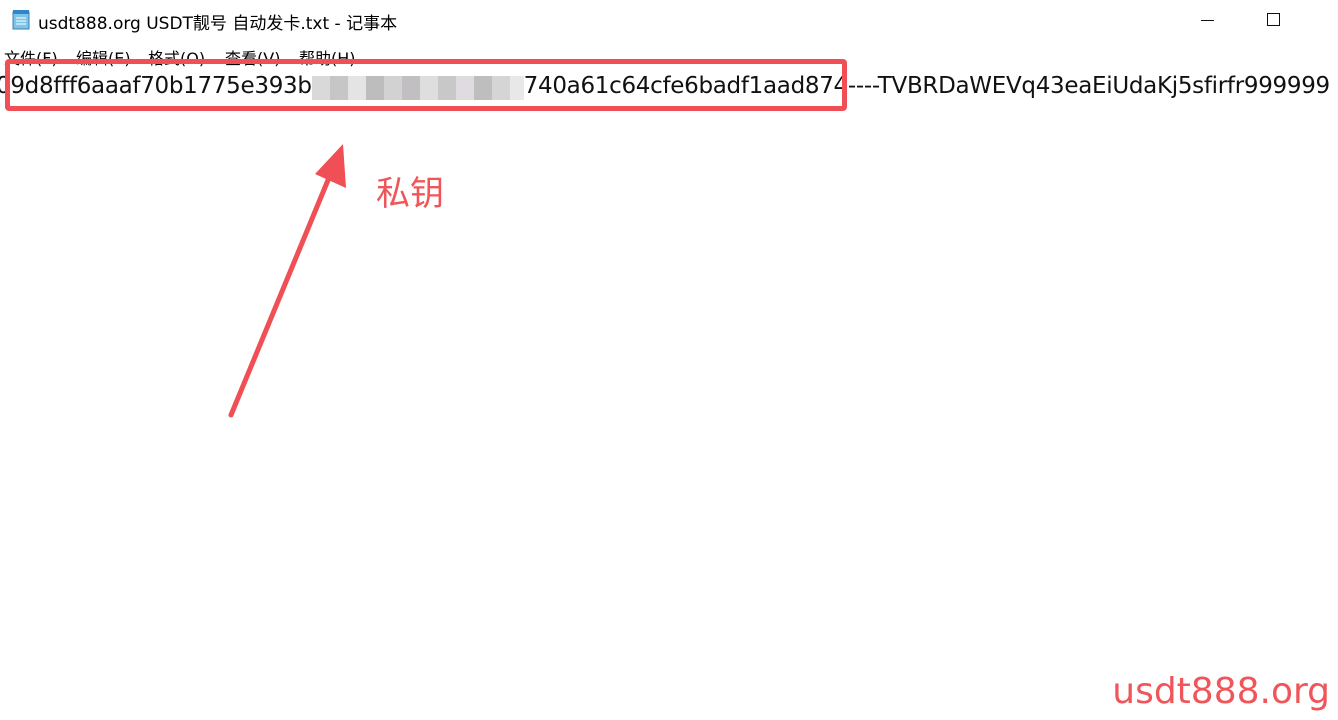 Image resolution: width=1338 pixels, height=720 pixels. Describe the element at coordinates (410, 194) in the screenshot. I see `private-key-annotation: 私钥` at that location.